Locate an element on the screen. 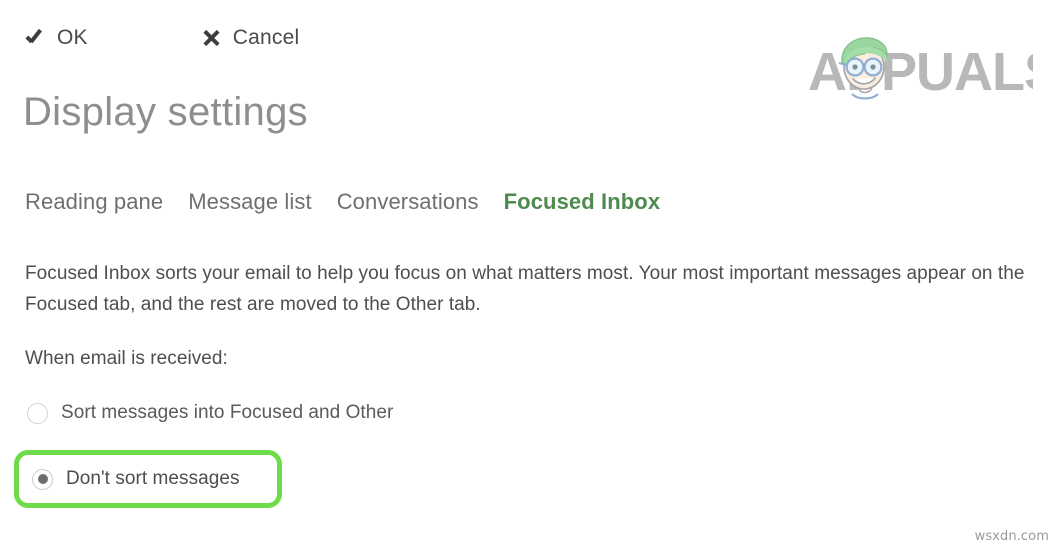 The width and height of the screenshot is (1058, 550). ok-button-label: OK is located at coordinates (72, 37).